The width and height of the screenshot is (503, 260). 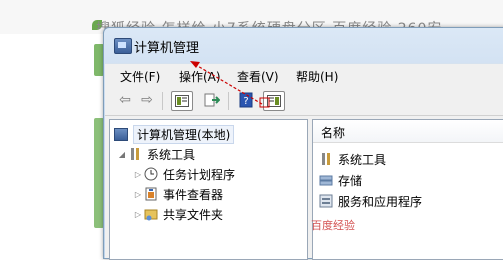 I want to click on annotation-arrow, so click(x=230, y=84).